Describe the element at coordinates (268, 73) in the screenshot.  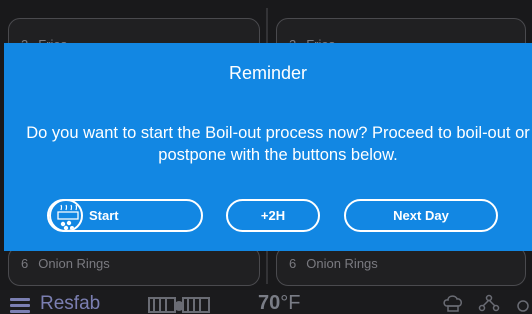
I see `dialog-title: Reminder` at that location.